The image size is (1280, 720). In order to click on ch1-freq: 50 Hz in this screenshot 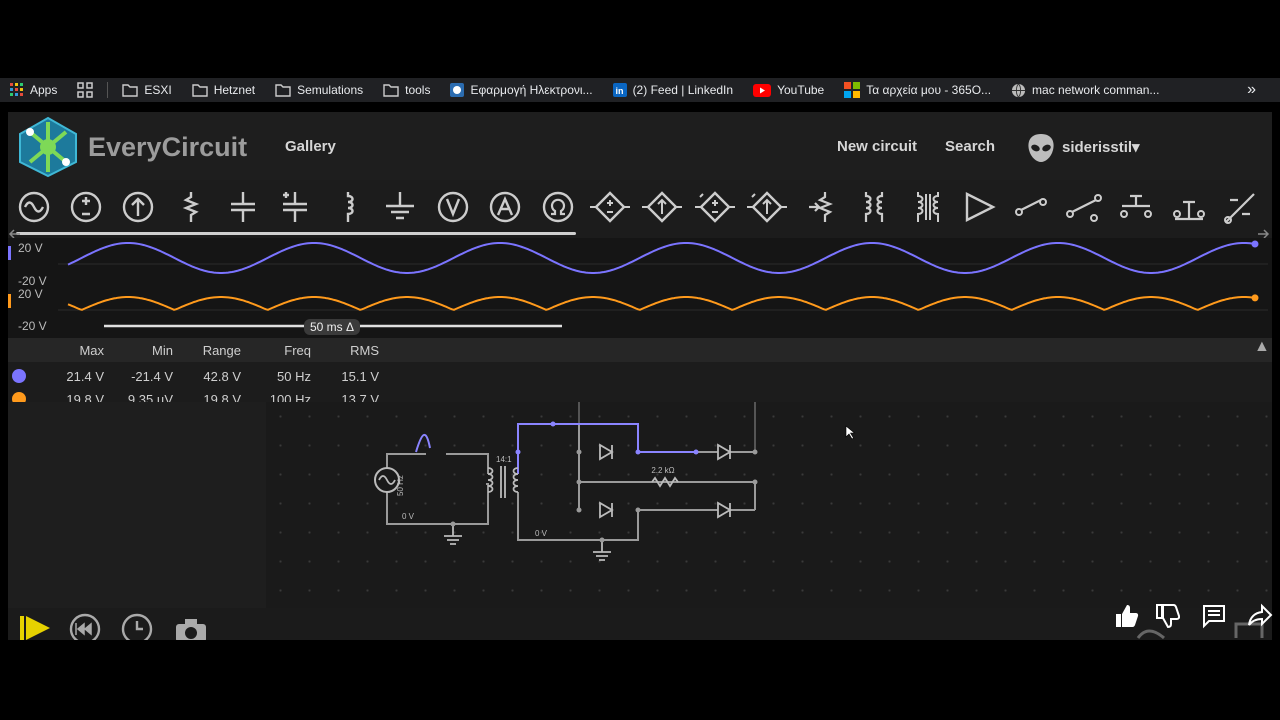, I will do `click(294, 376)`.